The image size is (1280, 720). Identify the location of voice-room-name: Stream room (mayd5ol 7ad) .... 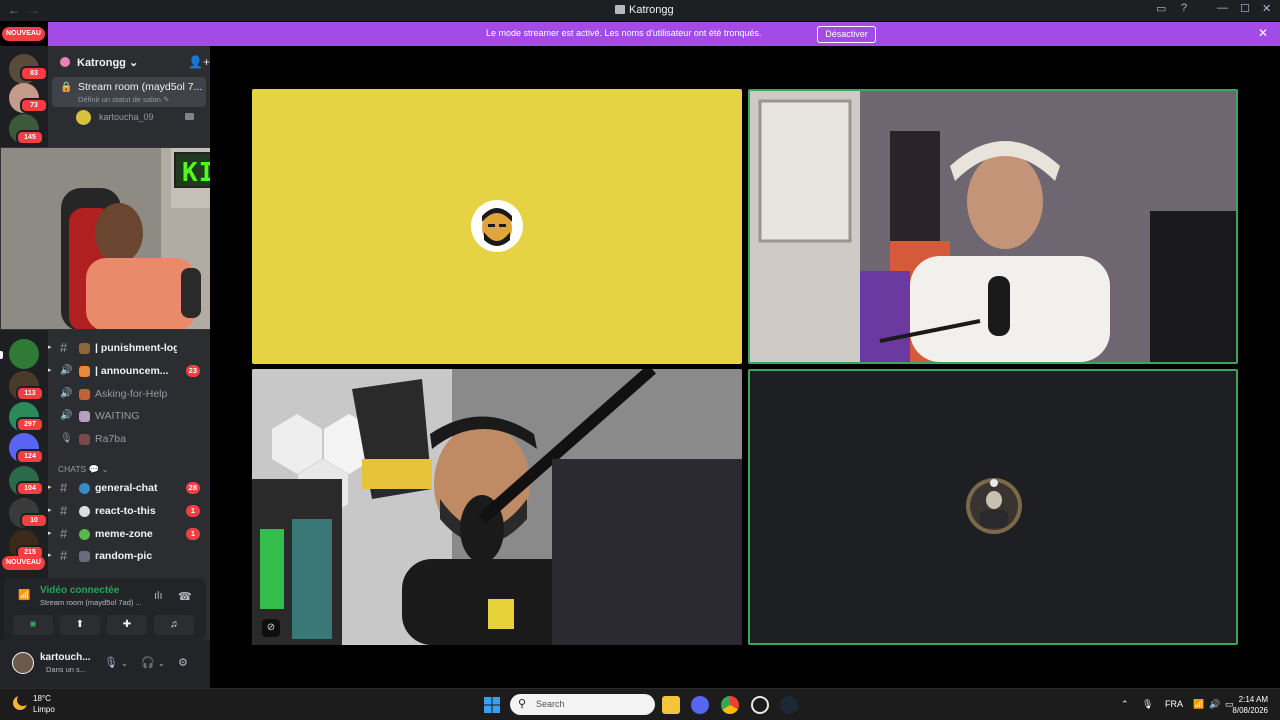
(91, 602).